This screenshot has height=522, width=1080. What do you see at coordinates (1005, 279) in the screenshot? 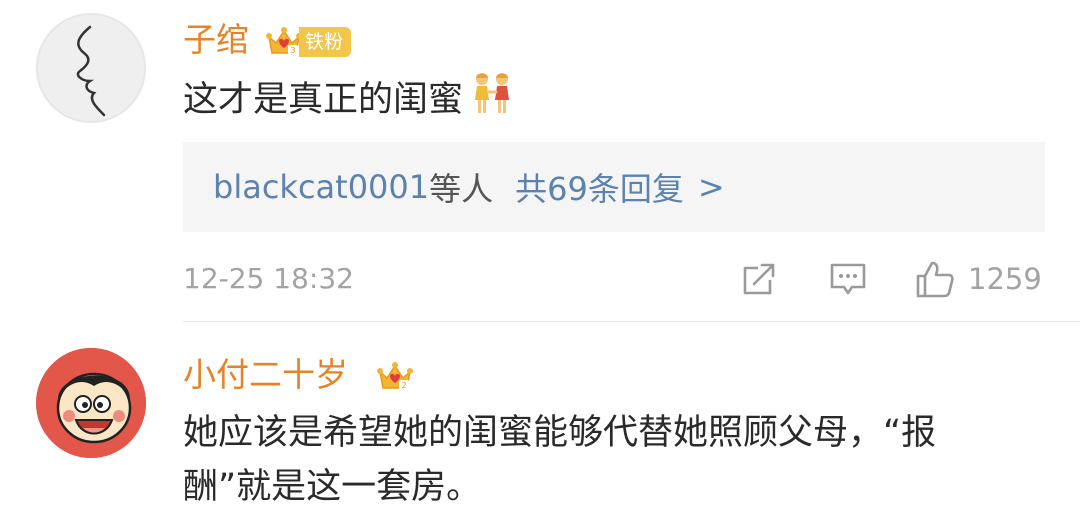
I see `like-count: 1259` at bounding box center [1005, 279].